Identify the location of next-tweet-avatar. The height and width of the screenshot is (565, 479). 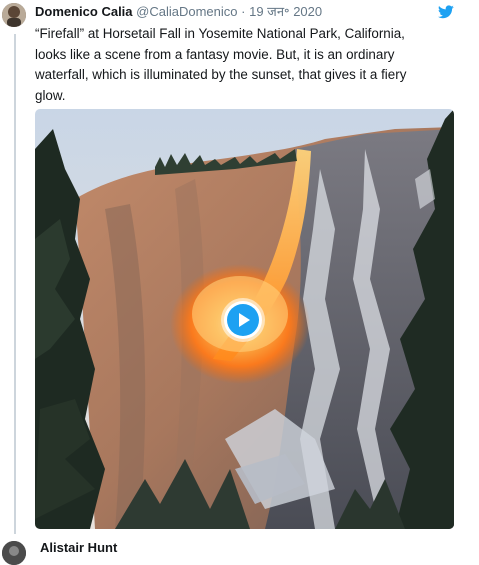
(14, 553).